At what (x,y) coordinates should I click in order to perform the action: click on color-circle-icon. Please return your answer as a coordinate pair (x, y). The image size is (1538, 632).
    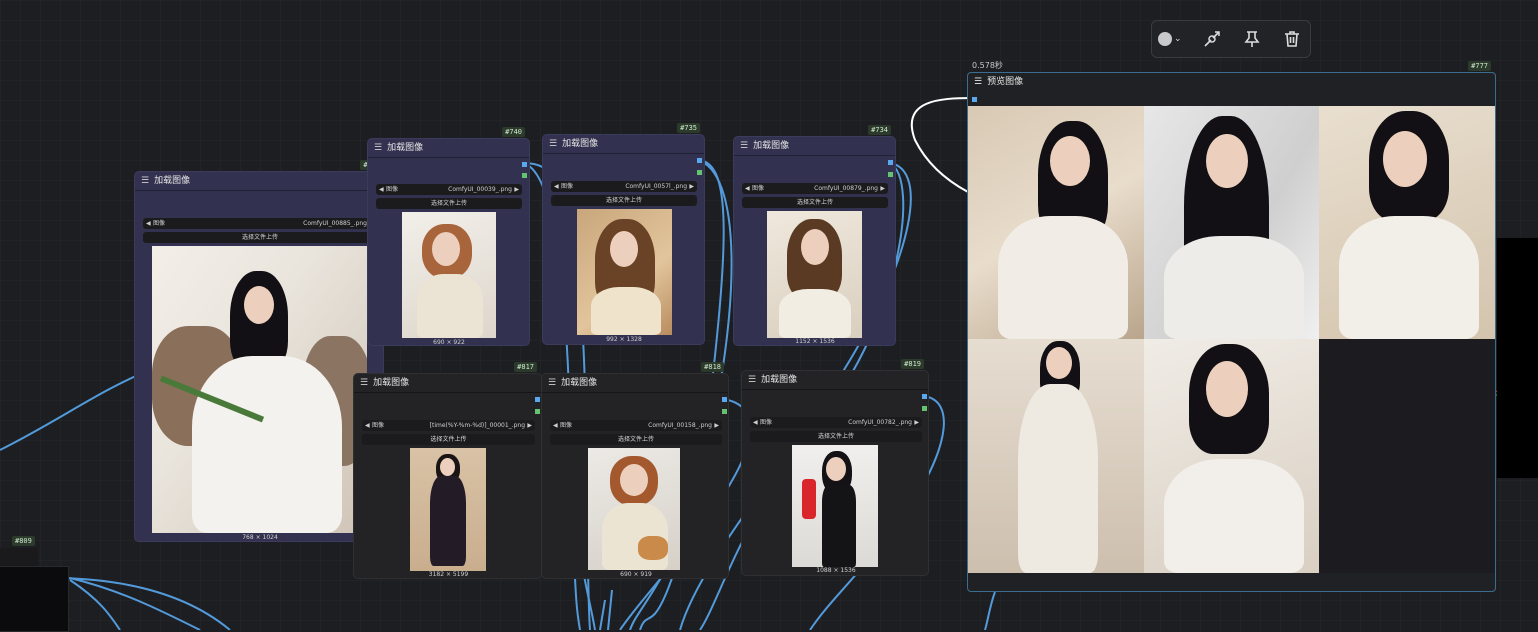
    Looking at the image, I should click on (1165, 39).